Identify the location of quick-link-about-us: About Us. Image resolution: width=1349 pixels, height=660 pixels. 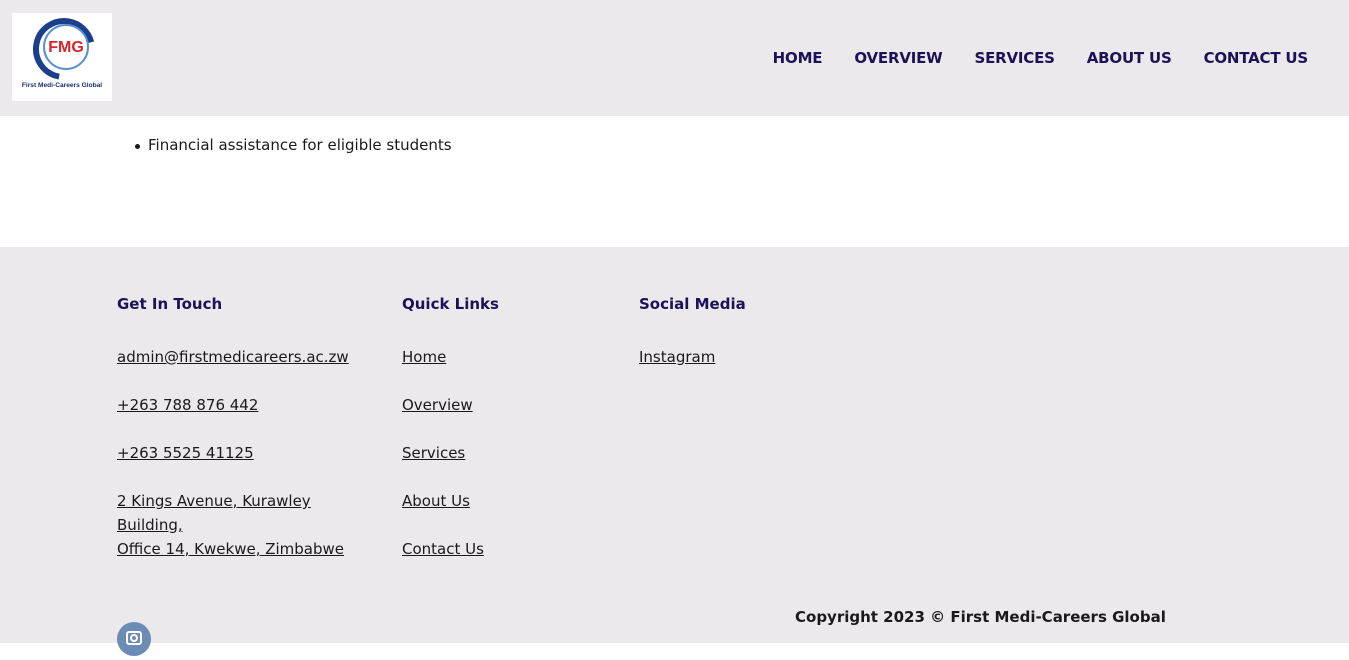
(502, 501).